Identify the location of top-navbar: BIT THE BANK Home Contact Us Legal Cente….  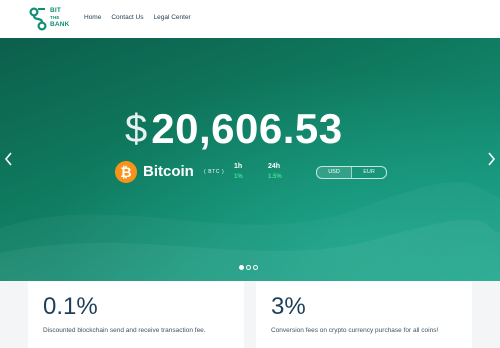
(250, 19).